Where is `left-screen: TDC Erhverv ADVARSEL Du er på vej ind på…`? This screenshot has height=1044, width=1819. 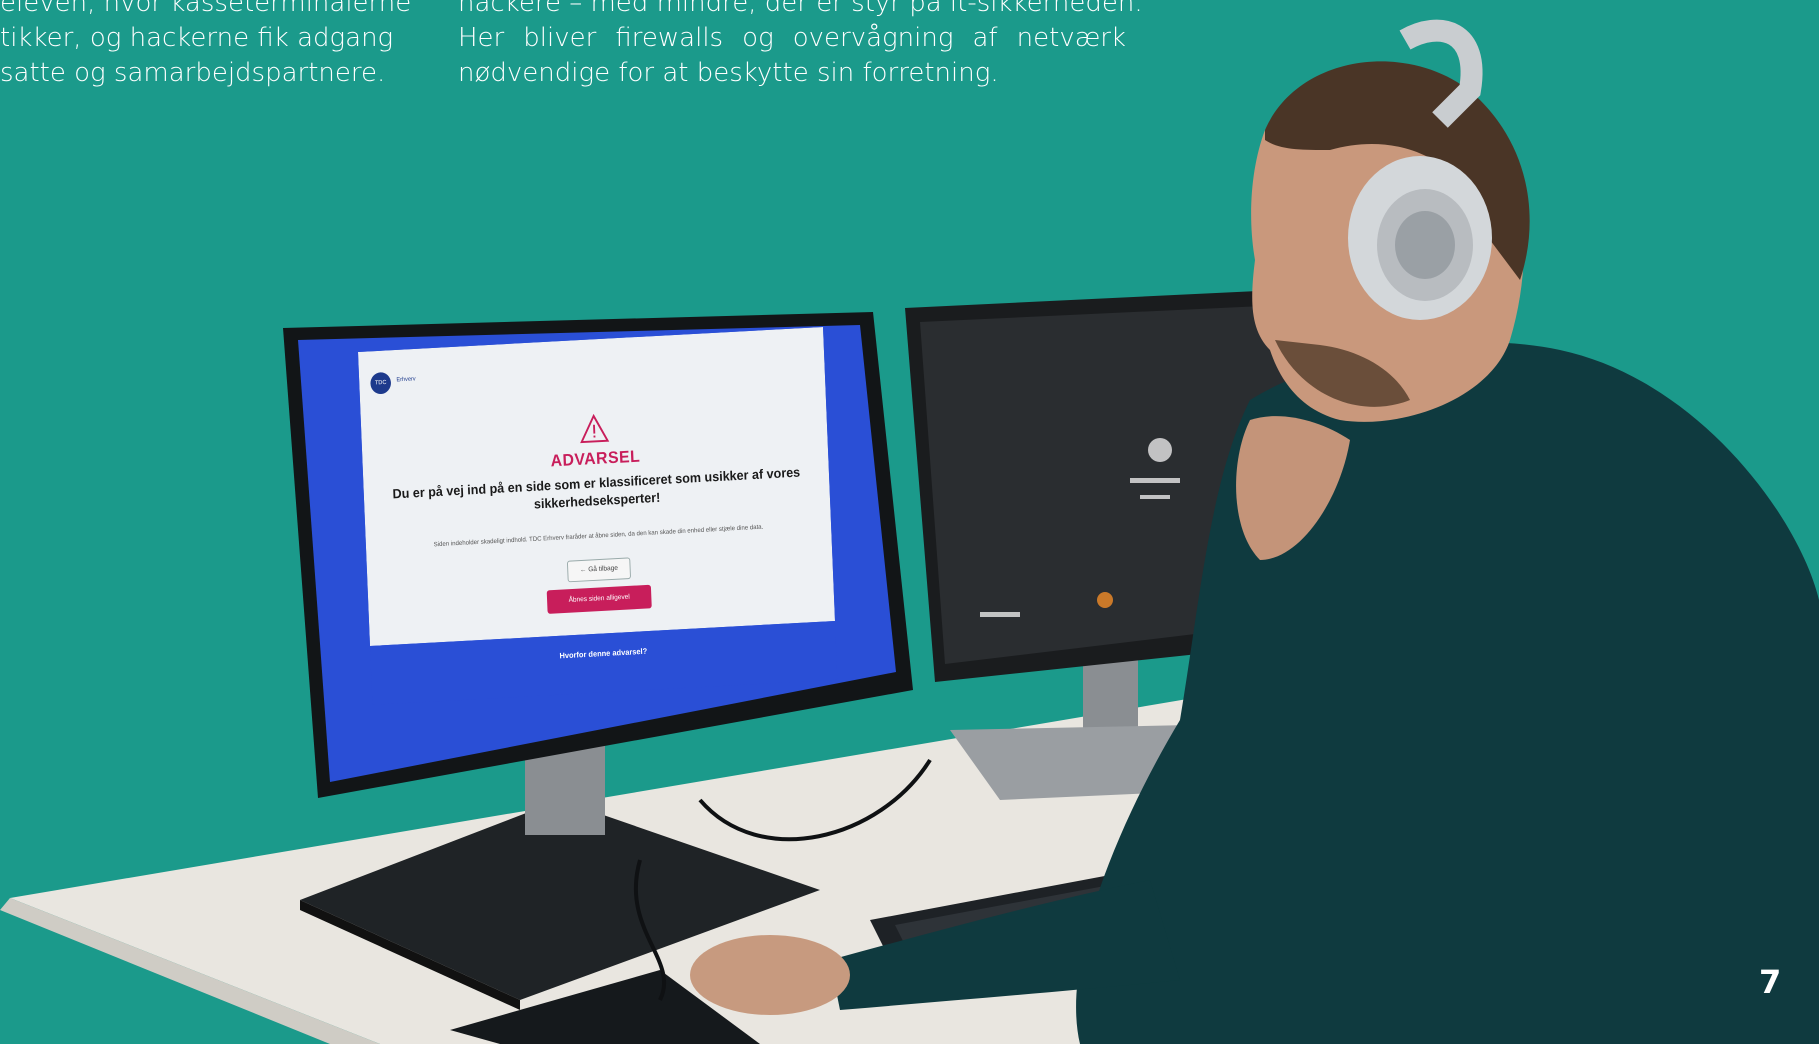 left-screen: TDC Erhverv ADVARSEL Du er på vej ind på… is located at coordinates (598, 516).